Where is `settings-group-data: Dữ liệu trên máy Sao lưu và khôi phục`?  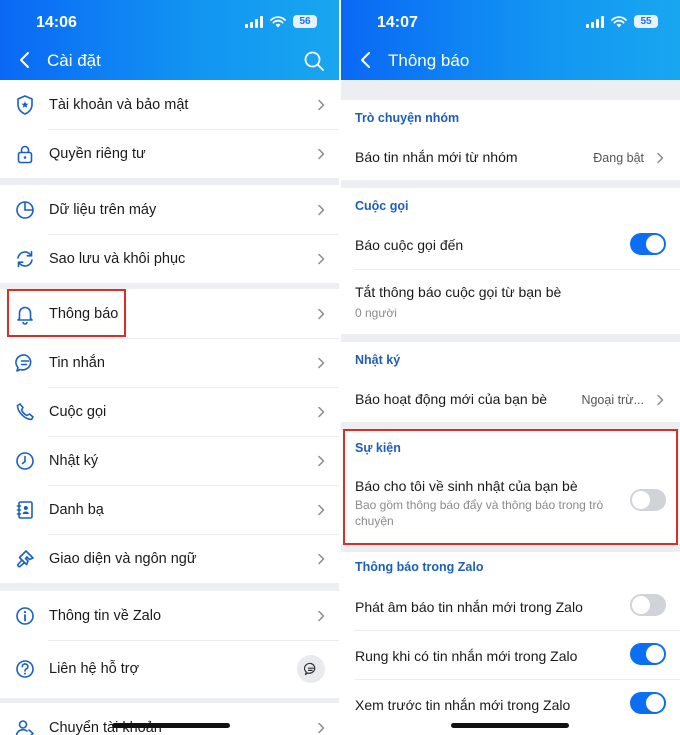 settings-group-data: Dữ liệu trên máy Sao lưu và khôi phục is located at coordinates (169, 234).